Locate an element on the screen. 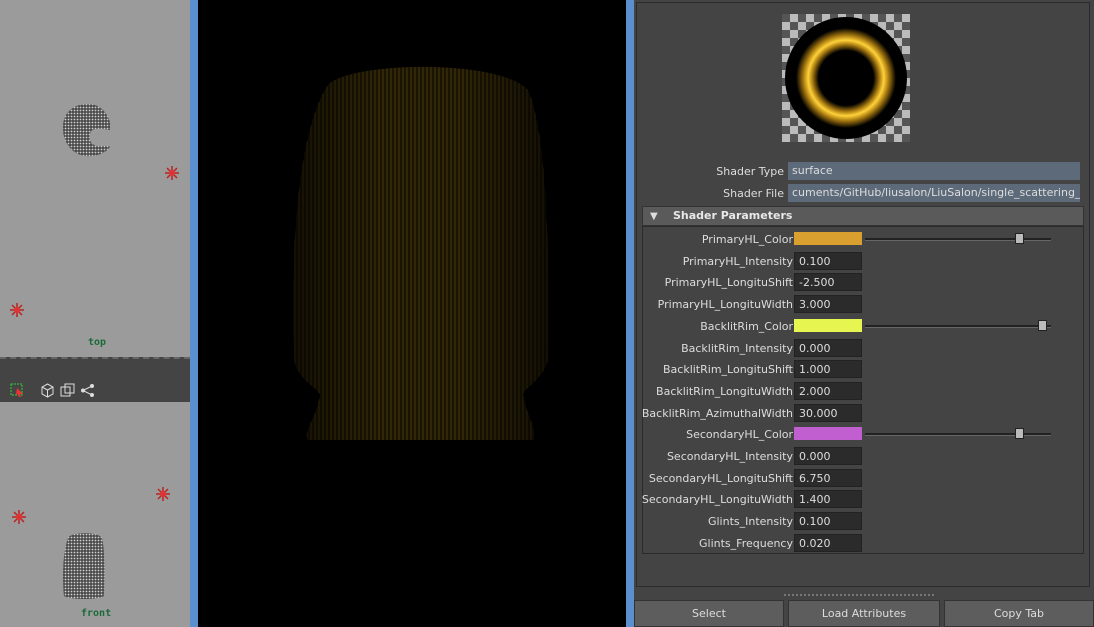 This screenshot has height=627, width=1094. param-row: BacklitRim_AzimuthalWidth 30.000 is located at coordinates (863, 413).